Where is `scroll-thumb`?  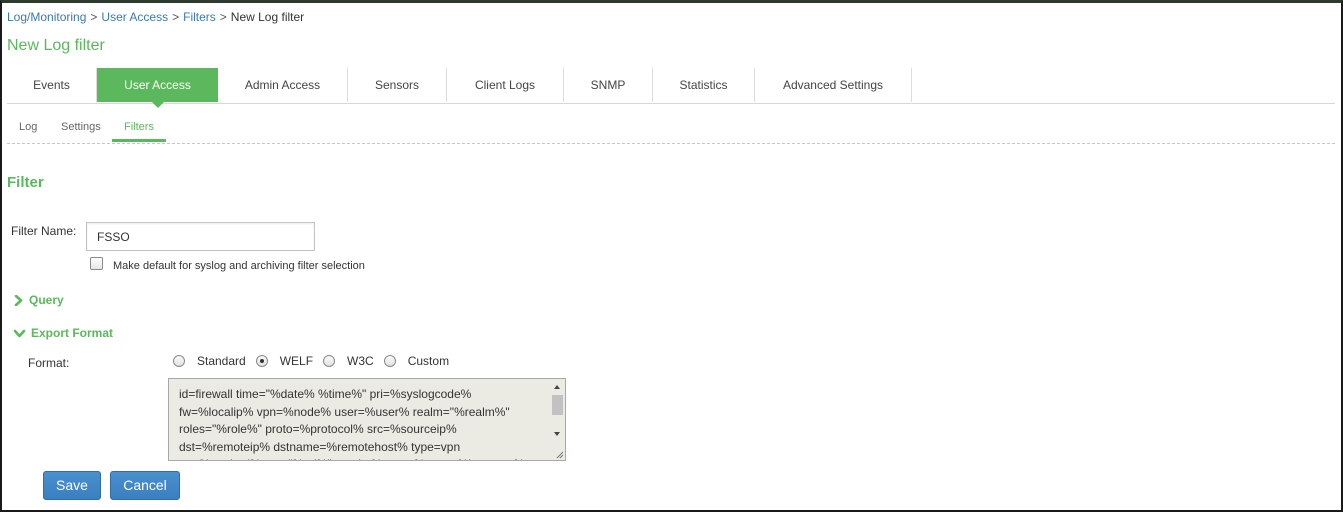
scroll-thumb is located at coordinates (557, 405).